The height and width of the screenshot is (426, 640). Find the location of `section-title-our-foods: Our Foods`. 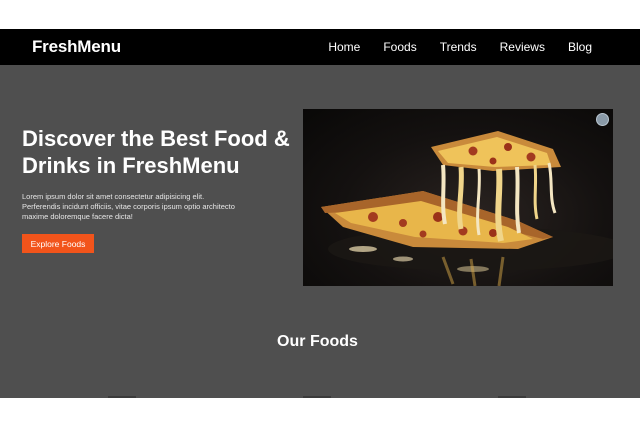

section-title-our-foods: Our Foods is located at coordinates (317, 341).